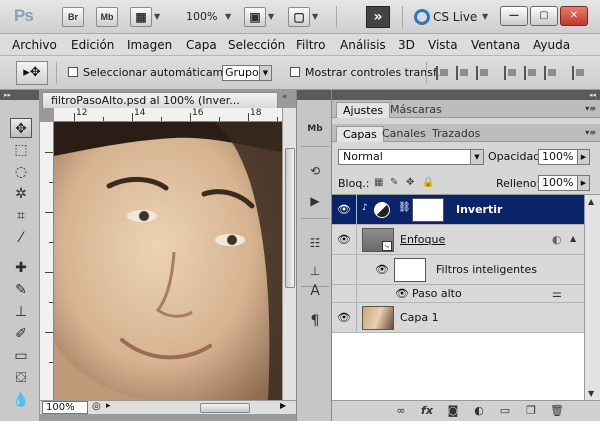 This screenshot has width=600, height=421. What do you see at coordinates (92, 45) in the screenshot?
I see `menu-edicion: Edición` at bounding box center [92, 45].